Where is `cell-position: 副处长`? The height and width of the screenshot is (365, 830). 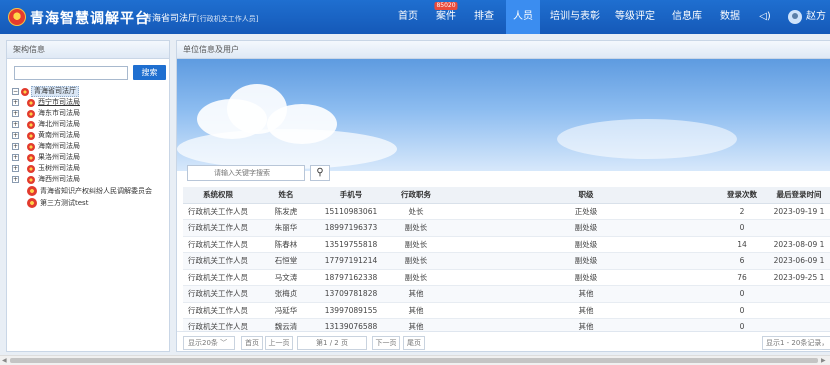
cell-position: 副处长 is located at coordinates (416, 261).